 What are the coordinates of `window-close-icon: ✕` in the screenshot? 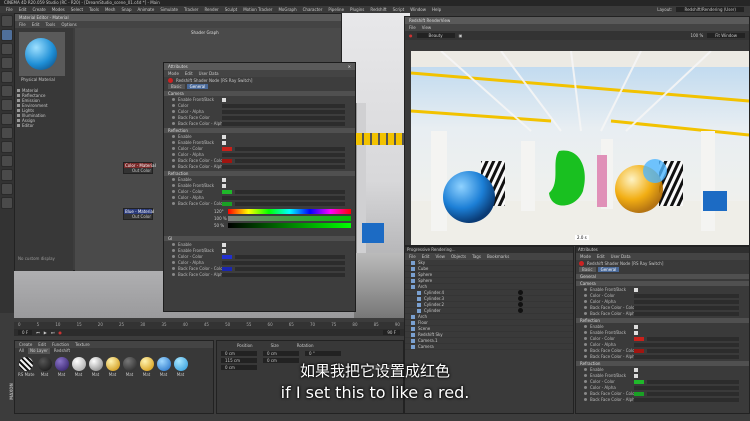 It's located at (349, 66).